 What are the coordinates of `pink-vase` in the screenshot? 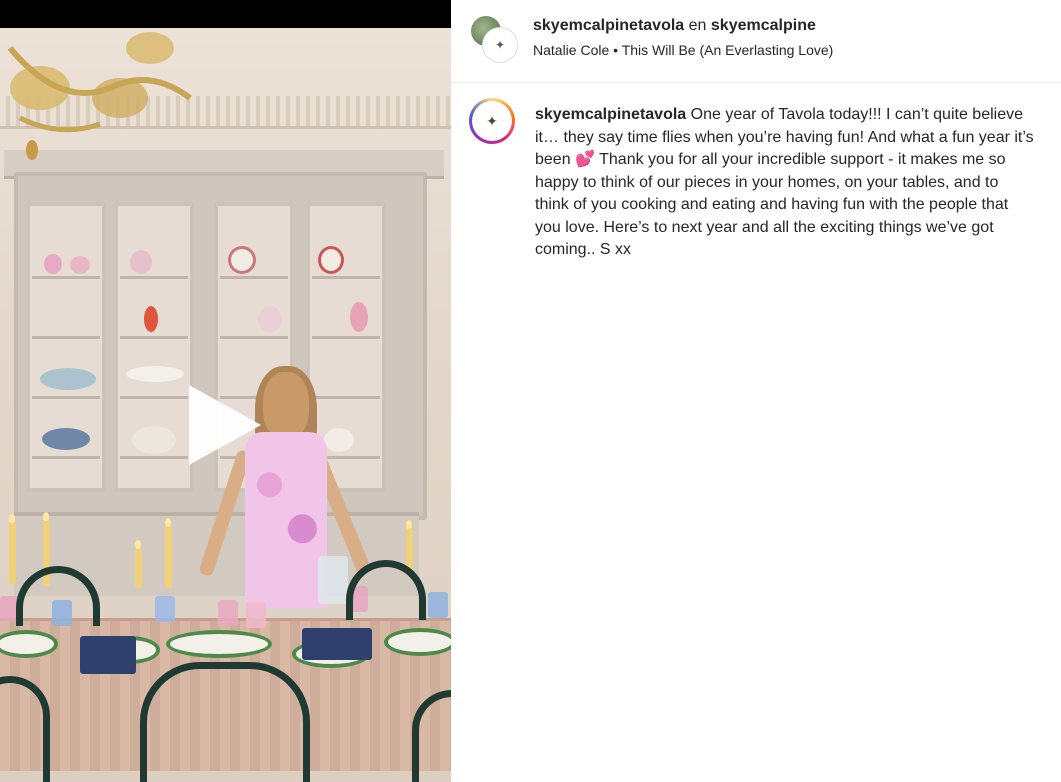 It's located at (359, 317).